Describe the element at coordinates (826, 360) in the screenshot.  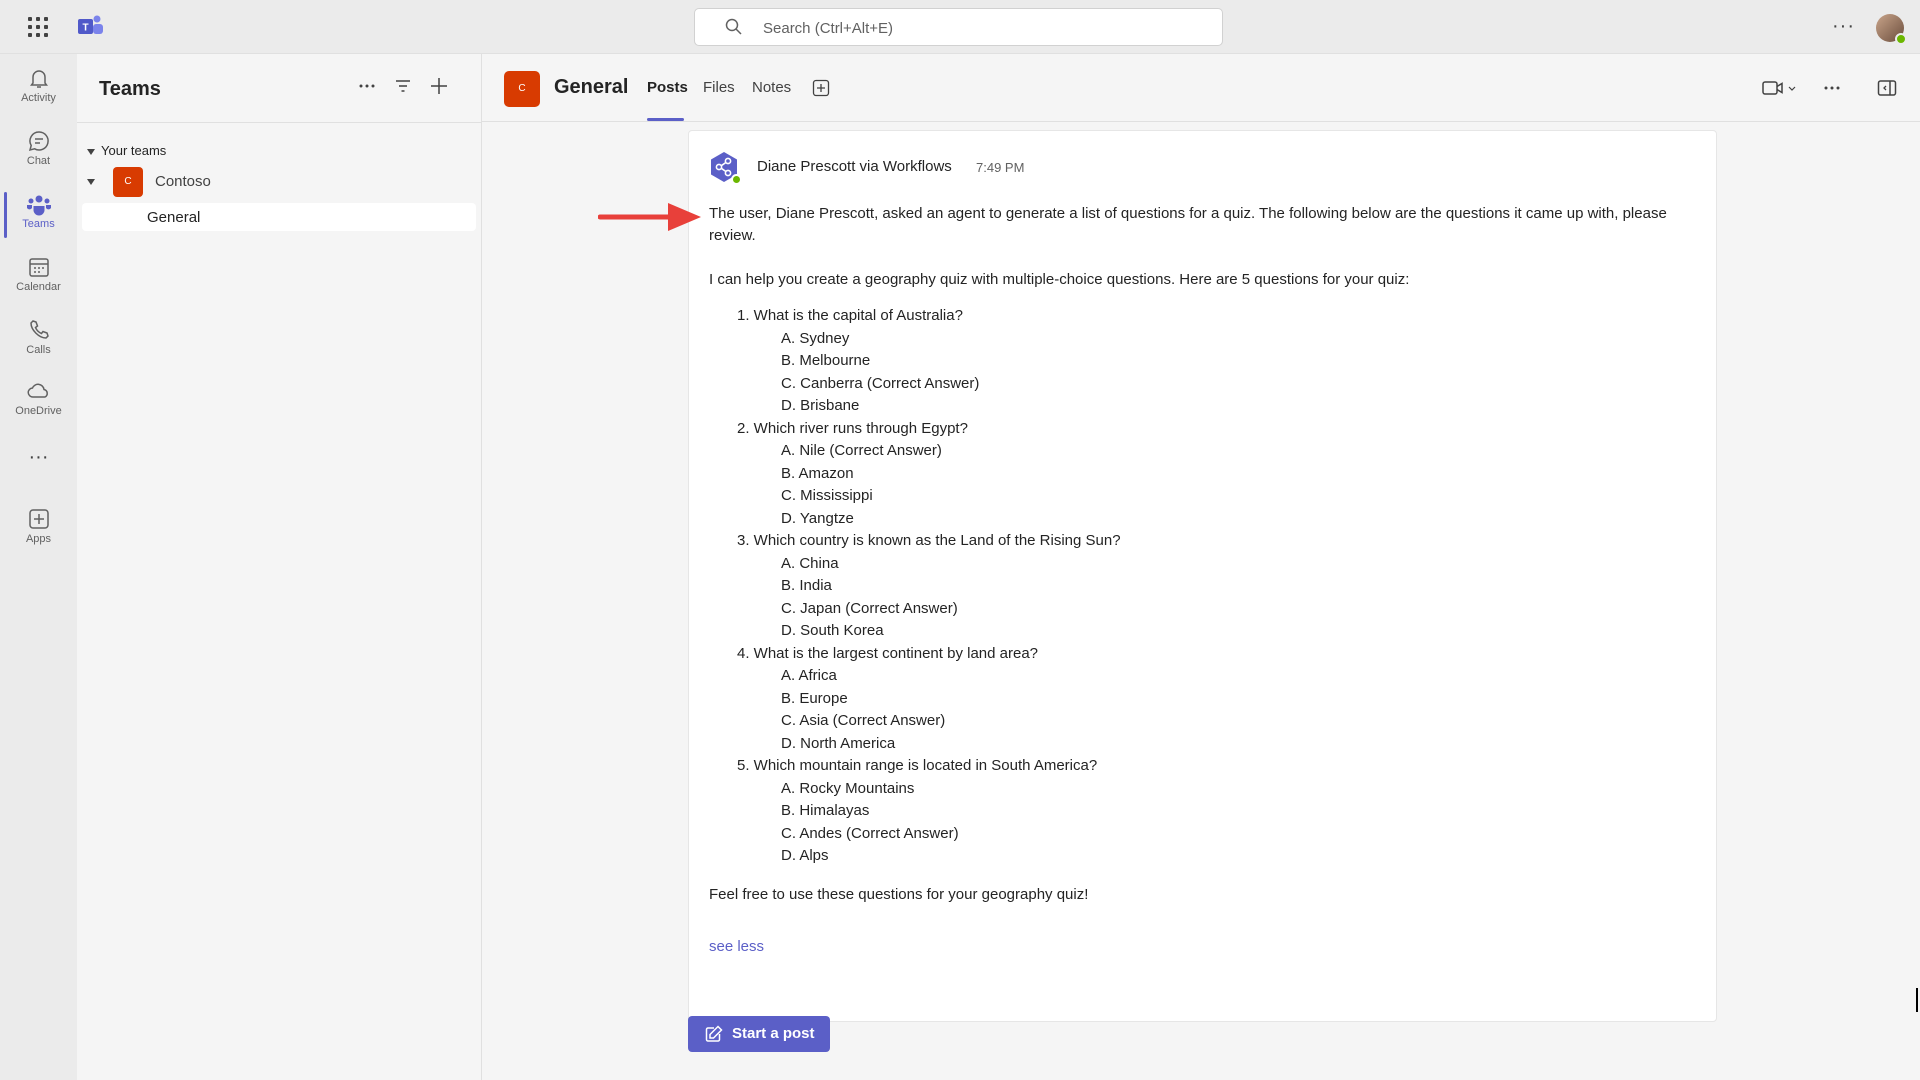
I see `answer-option: B. Melbourne` at that location.